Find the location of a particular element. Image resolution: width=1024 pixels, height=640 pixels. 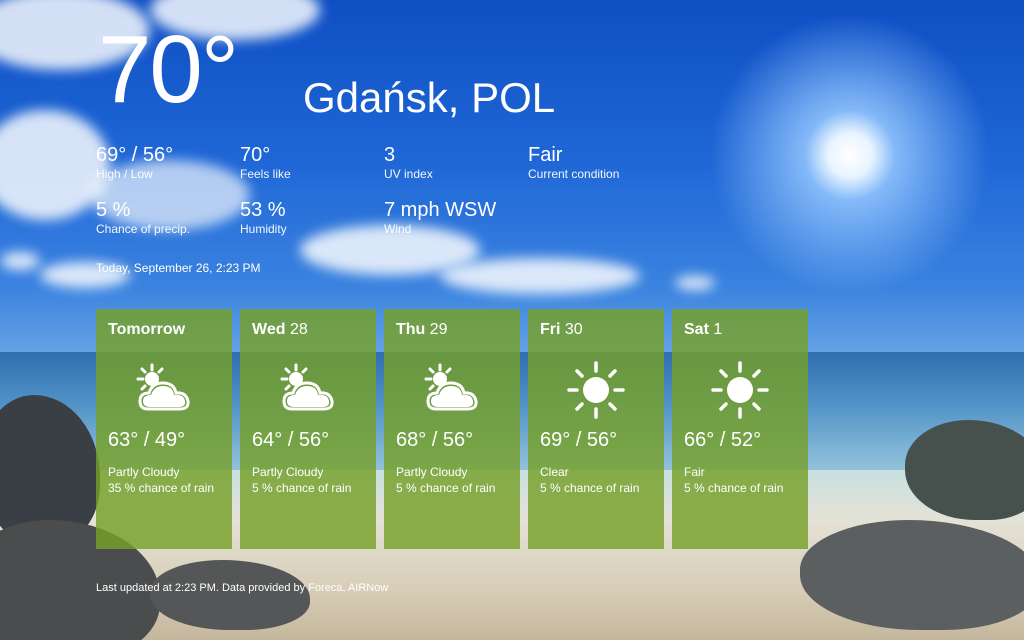

forecast-condition: Clear is located at coordinates (554, 472).